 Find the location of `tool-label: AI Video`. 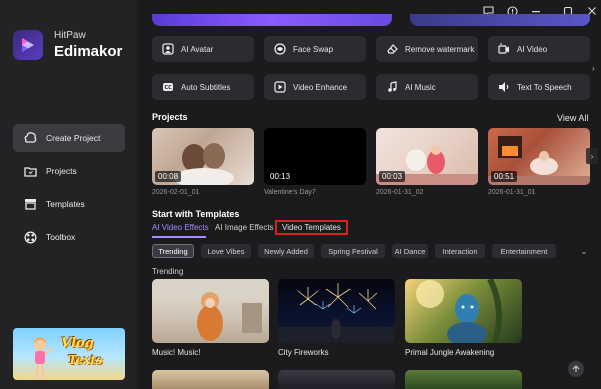

tool-label: AI Video is located at coordinates (532, 49).